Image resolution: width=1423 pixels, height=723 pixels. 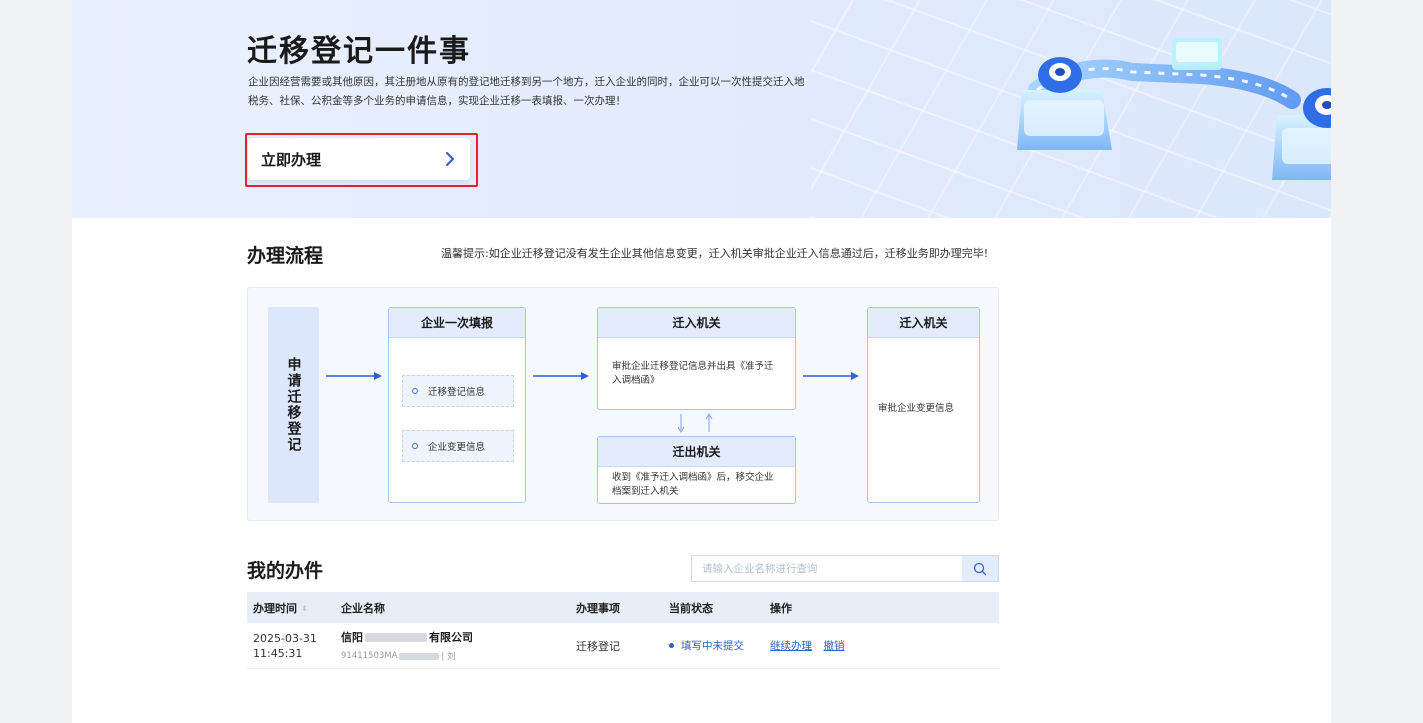 I want to click on handle-time-cell: 2025-03-31 11:45:31, so click(x=294, y=646).